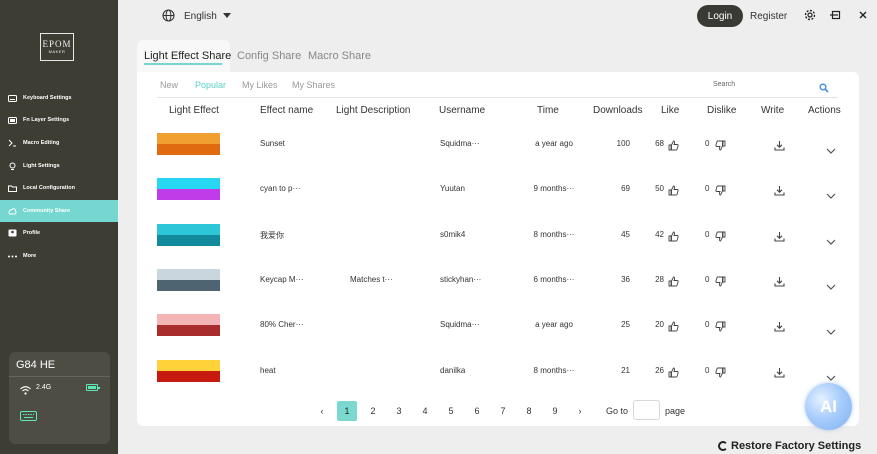 This screenshot has width=877, height=454. What do you see at coordinates (580, 411) in the screenshot?
I see `next-page-icon: ›` at bounding box center [580, 411].